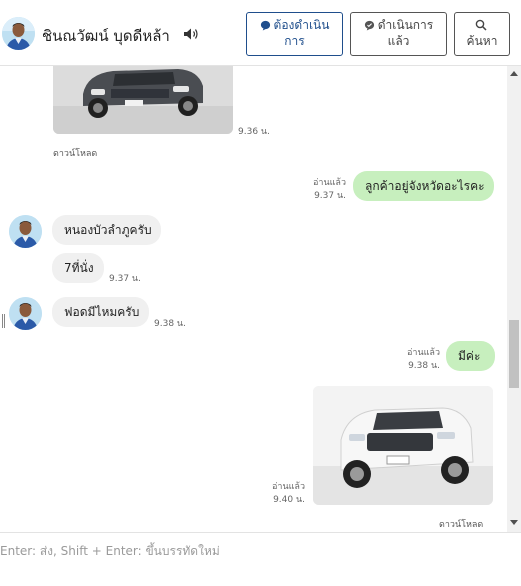  I want to click on m2-read-status: อ่านแล้ว 9.37 น., so click(323, 190).